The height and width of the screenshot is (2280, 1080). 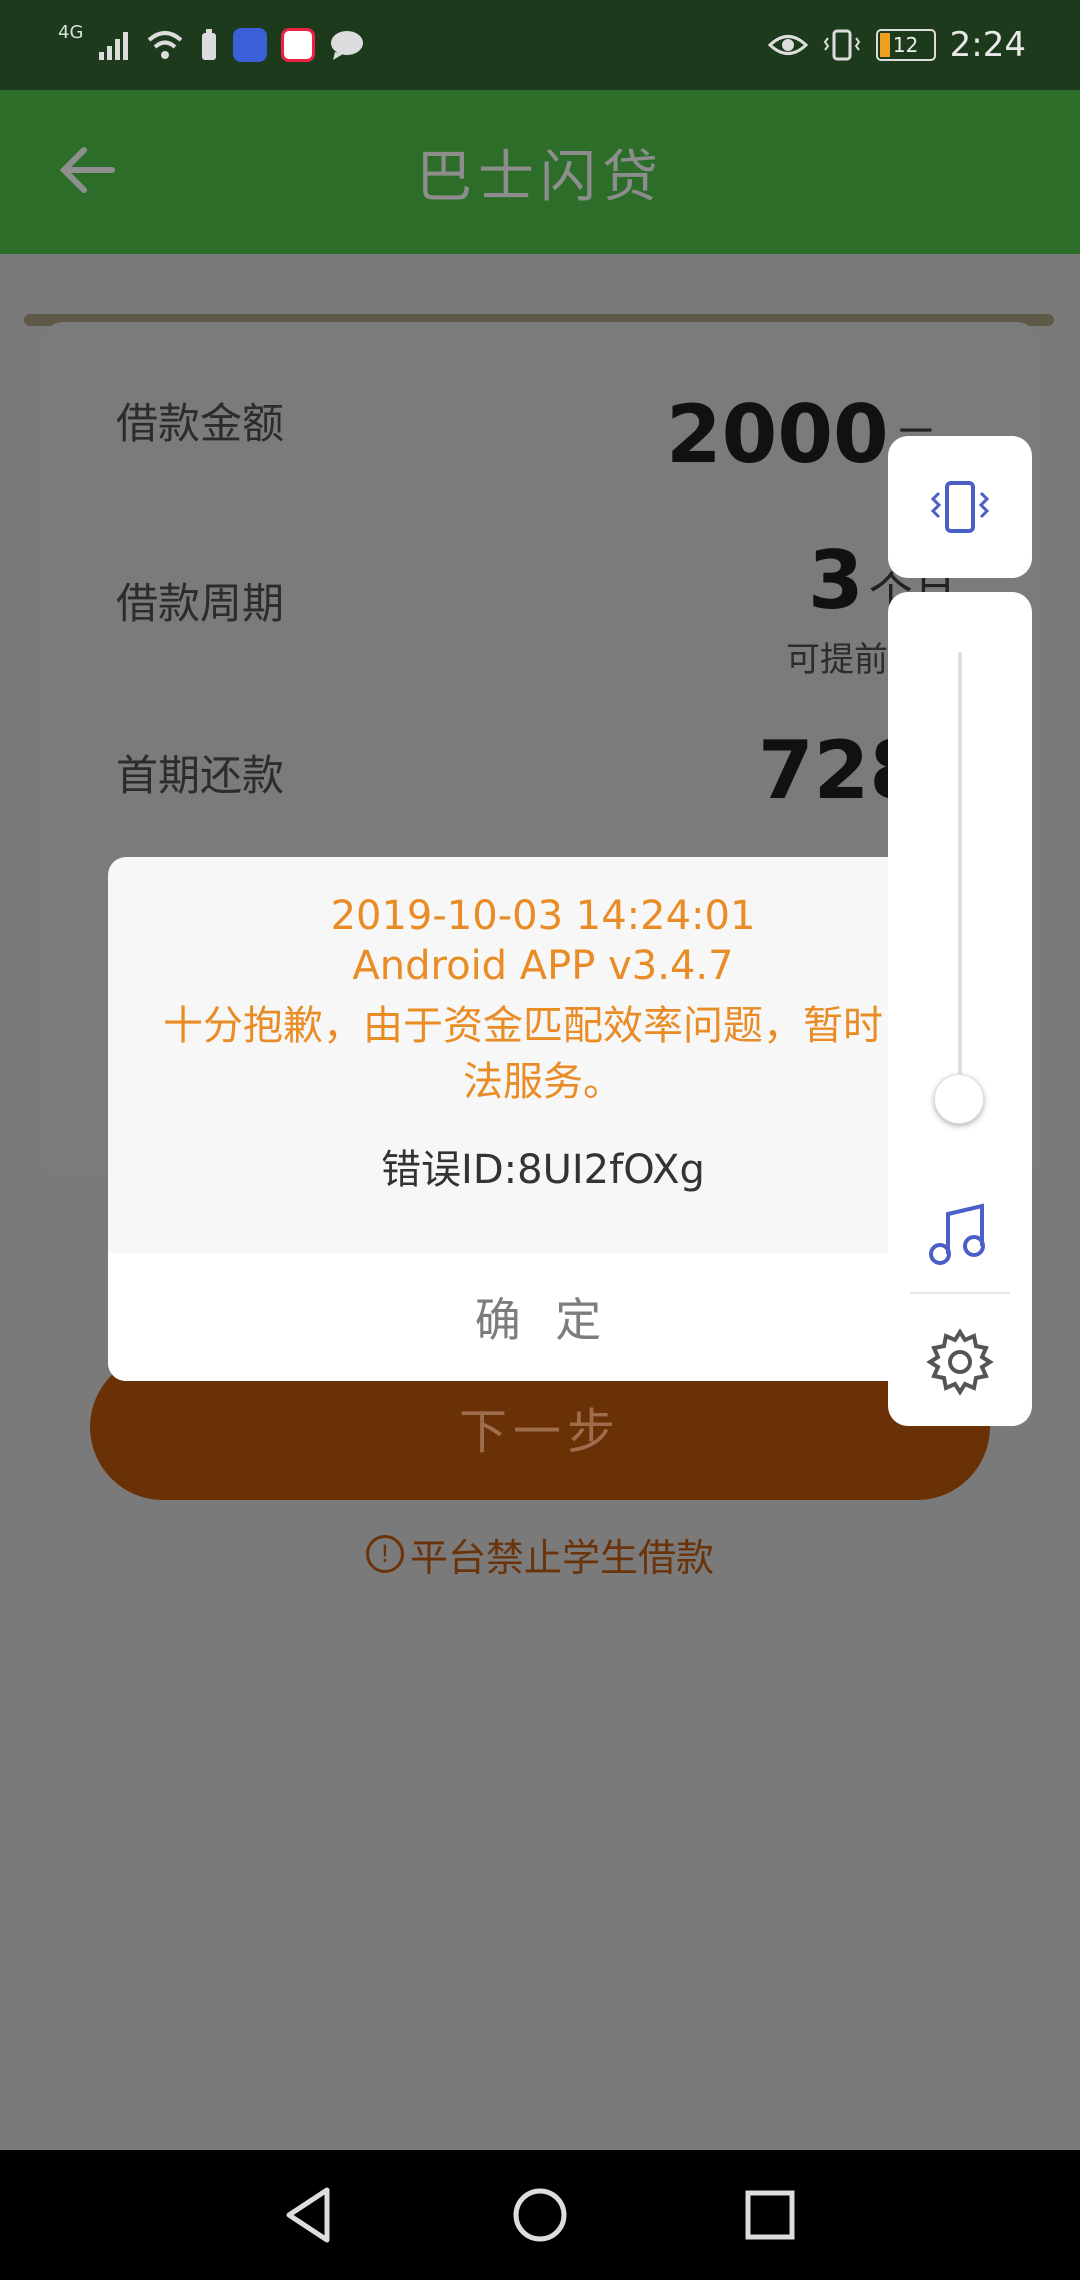 I want to click on notice-text: 平台禁止学生借款, so click(x=561, y=1557).